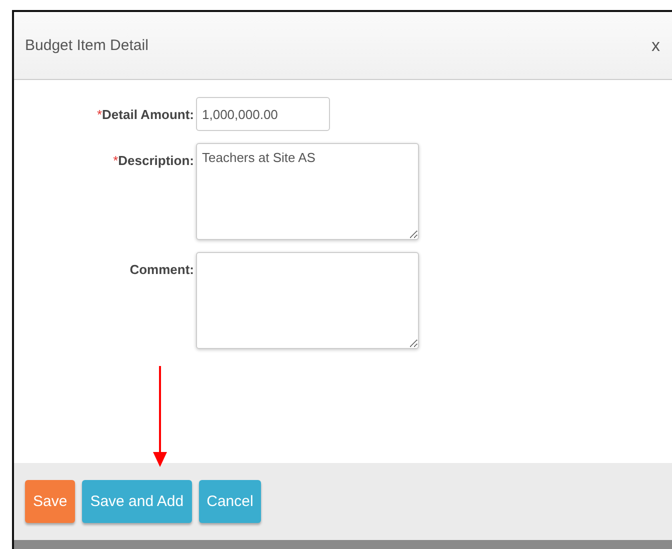  I want to click on field-label: Comment:, so click(161, 269).